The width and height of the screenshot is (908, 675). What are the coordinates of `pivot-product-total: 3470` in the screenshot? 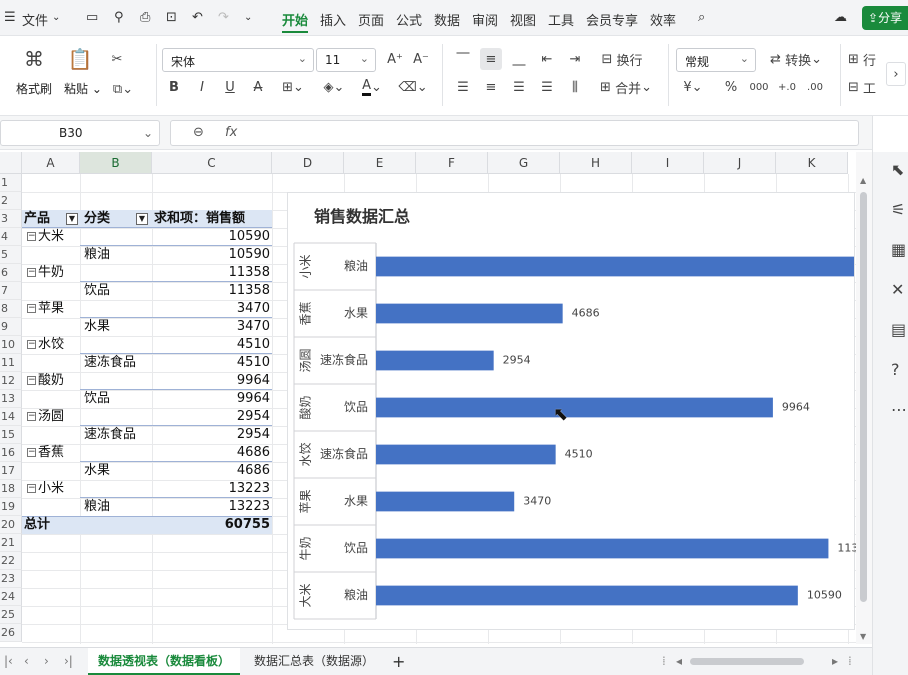 It's located at (212, 309).